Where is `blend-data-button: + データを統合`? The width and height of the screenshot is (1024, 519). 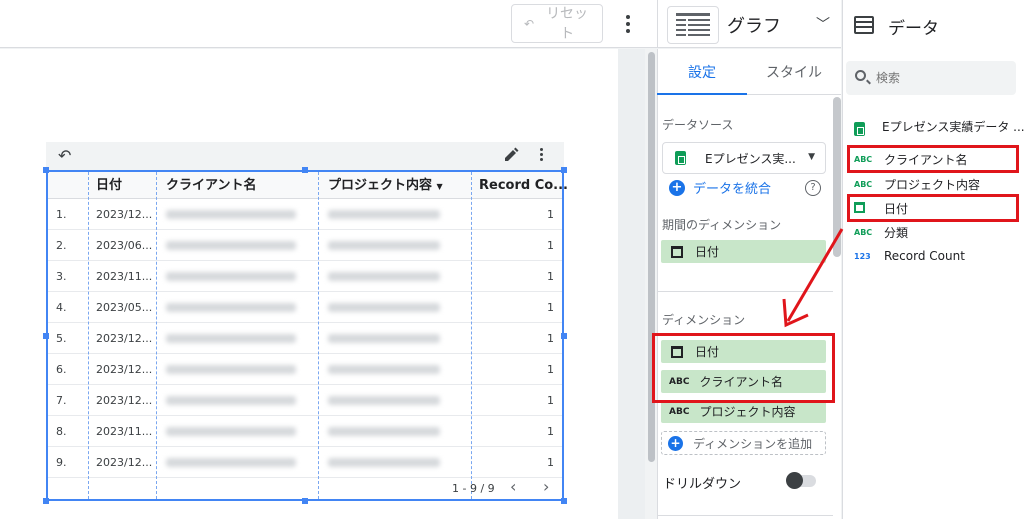 blend-data-button: + データを統合 is located at coordinates (720, 187).